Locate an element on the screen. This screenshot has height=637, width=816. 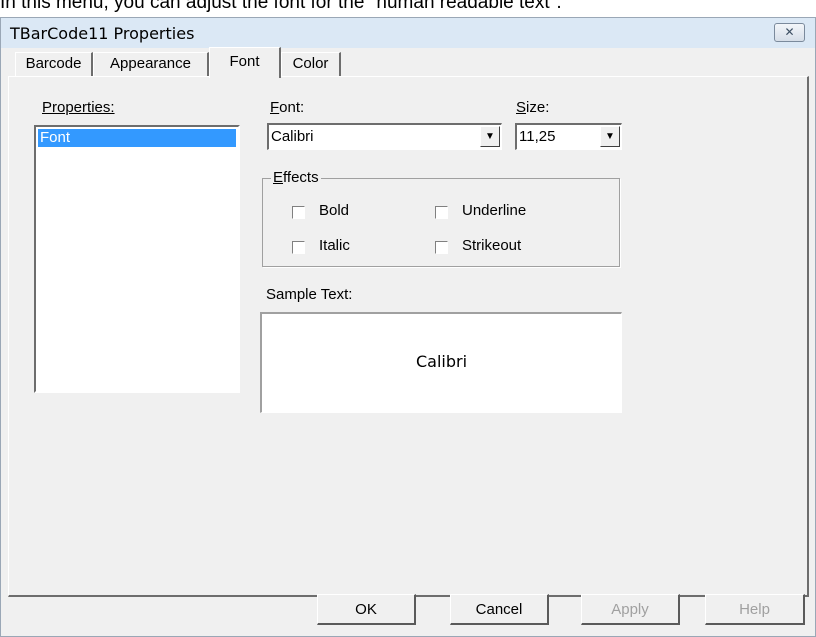
effects-label-accel: E is located at coordinates (278, 177).